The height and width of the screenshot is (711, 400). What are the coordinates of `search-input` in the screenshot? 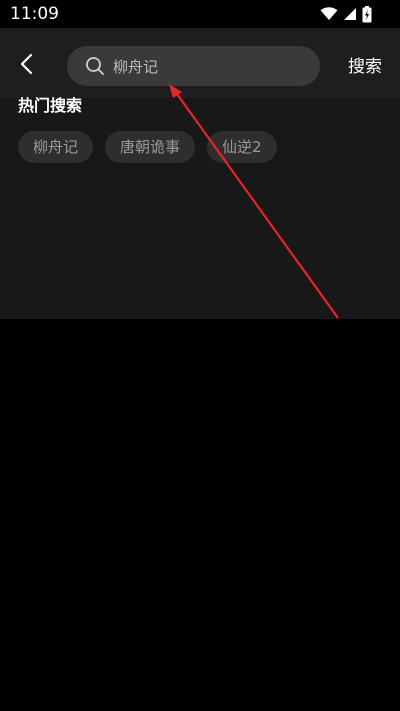 It's located at (208, 66).